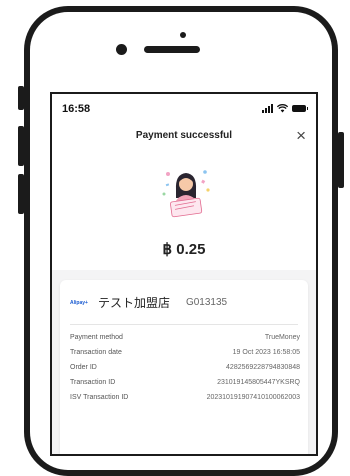 The height and width of the screenshot is (476, 350). Describe the element at coordinates (21, 146) in the screenshot. I see `volume-up-button` at that location.